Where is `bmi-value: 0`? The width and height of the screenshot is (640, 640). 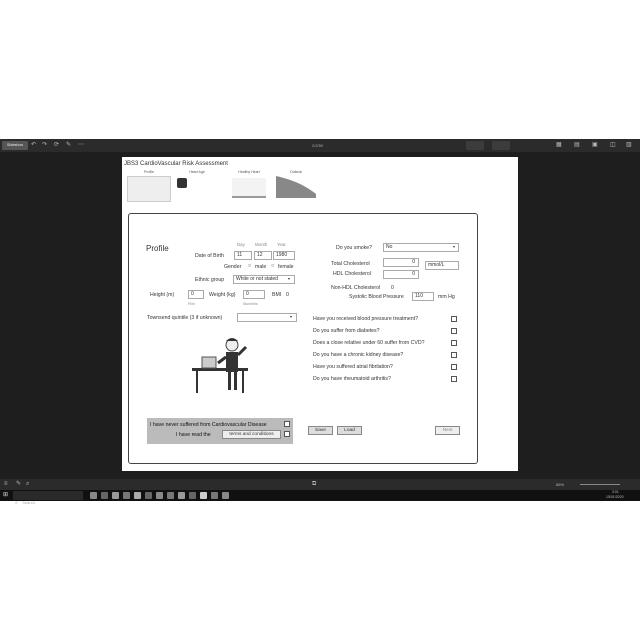 bmi-value: 0 is located at coordinates (287, 295).